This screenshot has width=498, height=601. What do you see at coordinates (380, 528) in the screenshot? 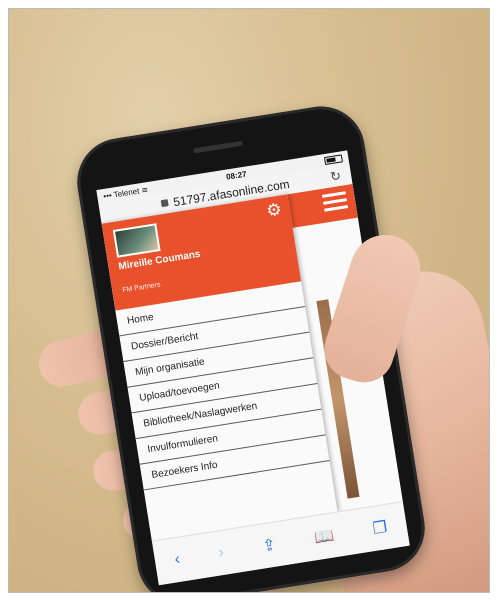
I see `tabs-icon: ❐` at bounding box center [380, 528].